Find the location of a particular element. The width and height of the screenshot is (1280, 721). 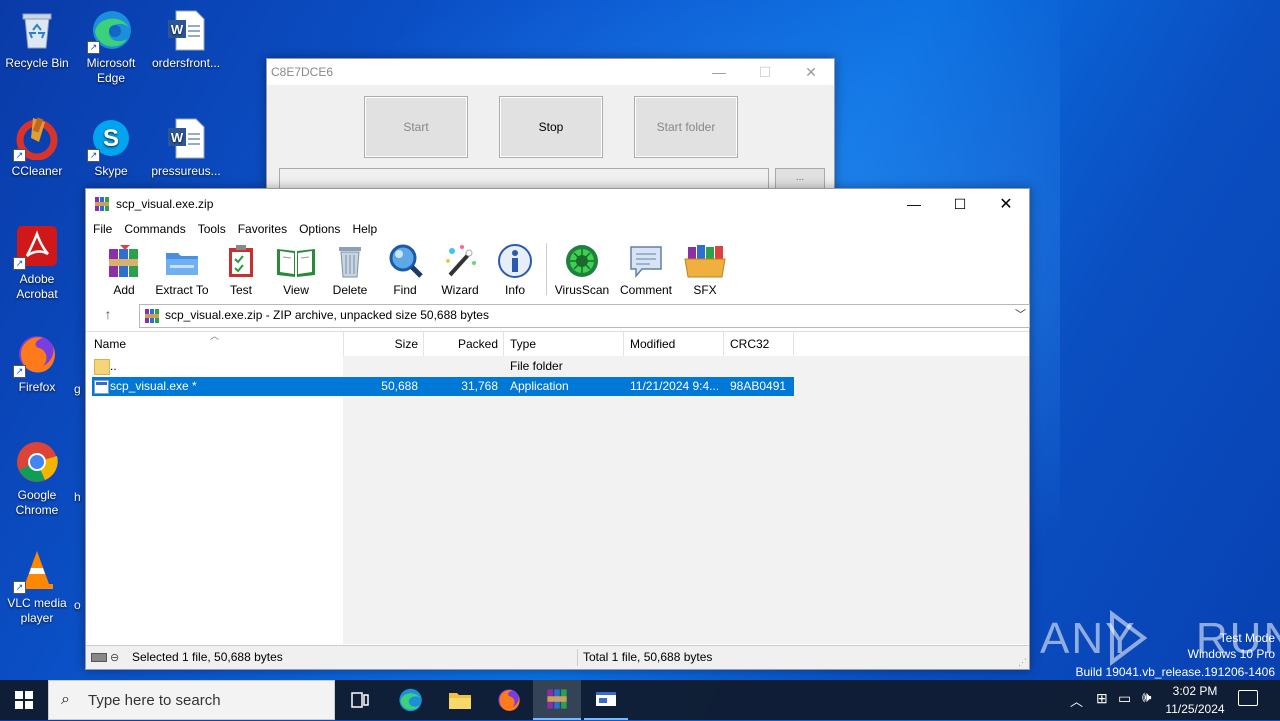

desktop-icon-skype: S ↗ Skype is located at coordinates (111, 147).